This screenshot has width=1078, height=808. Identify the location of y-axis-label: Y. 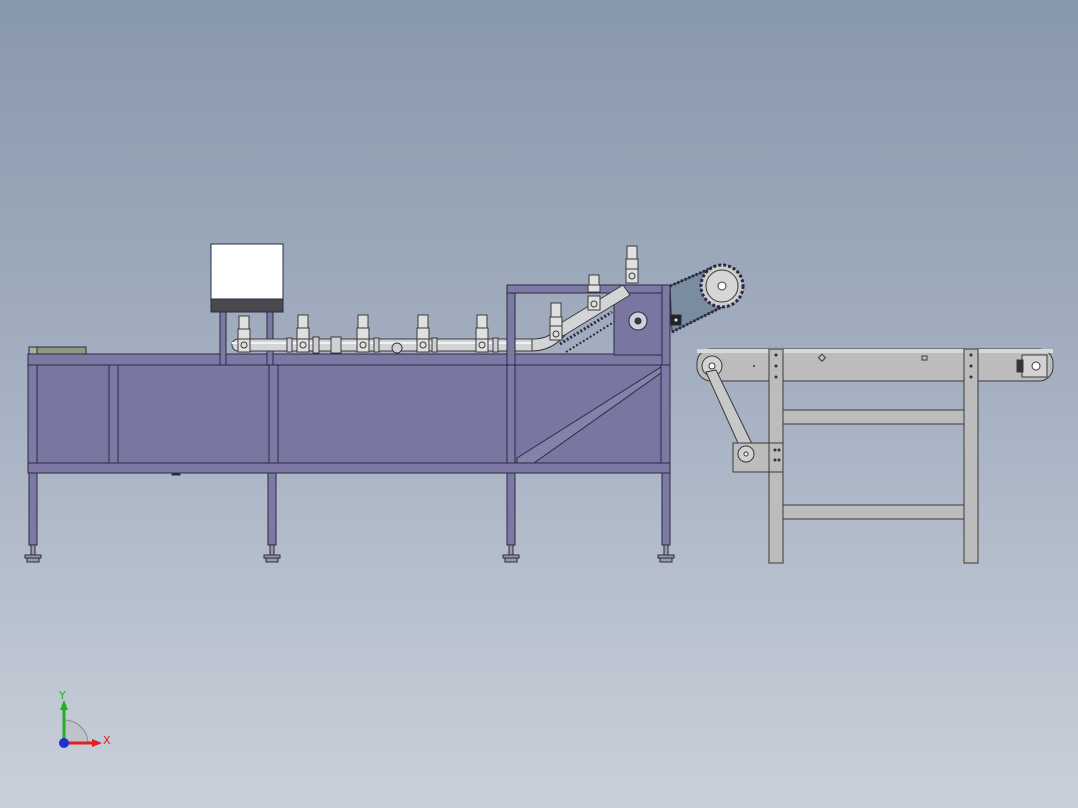
(62, 695).